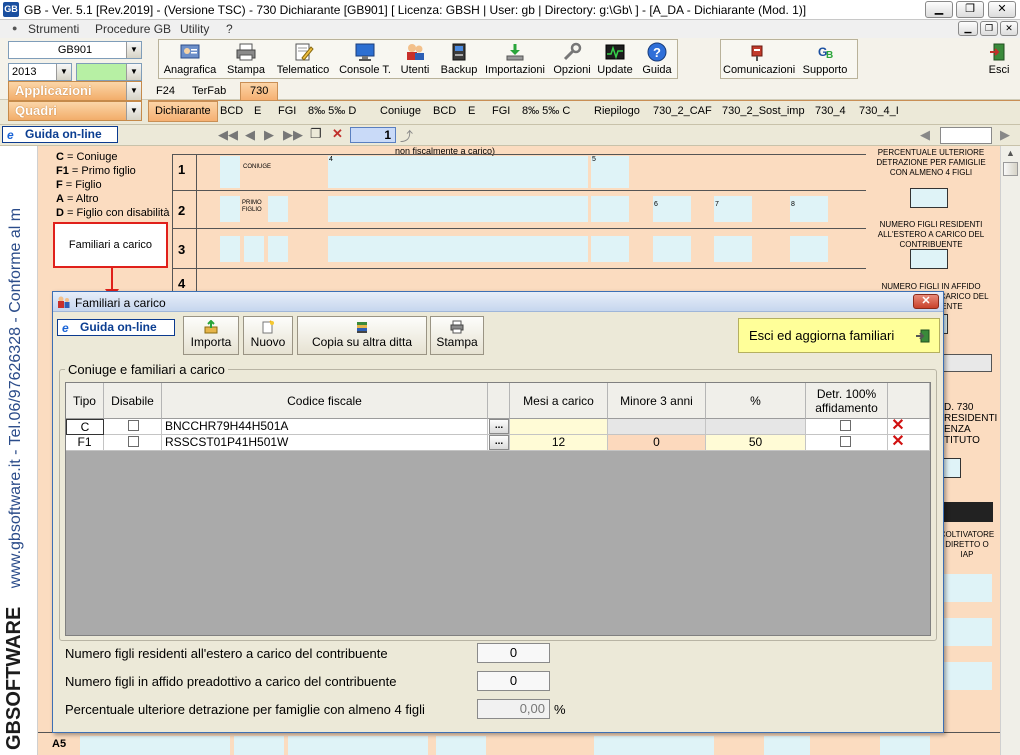 The height and width of the screenshot is (755, 1020). I want to click on col-header-disabile: Disabile, so click(133, 401).